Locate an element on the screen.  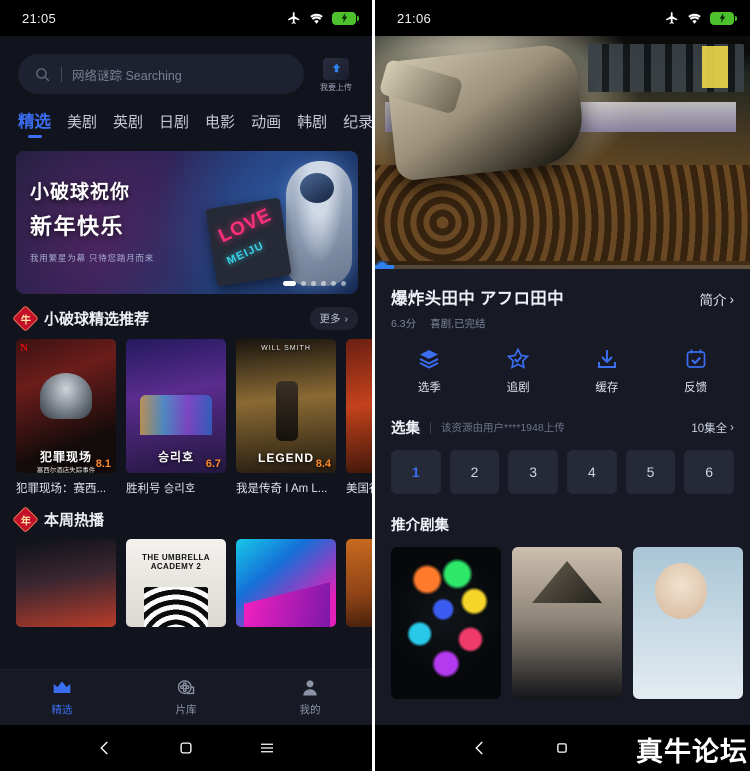
episode-button: 2 is located at coordinates (474, 472).